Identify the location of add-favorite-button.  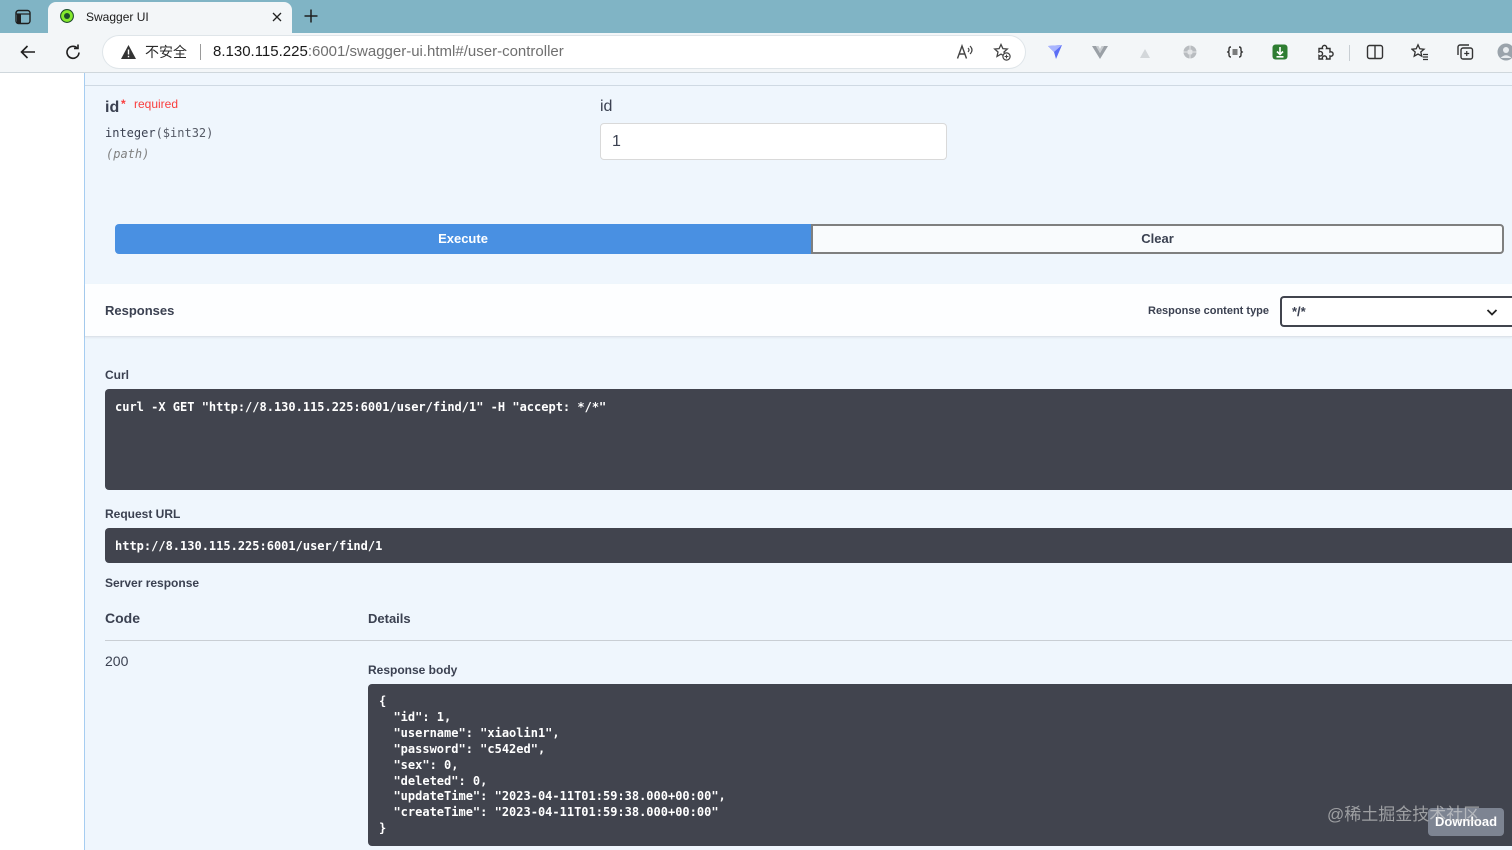
(1002, 52).